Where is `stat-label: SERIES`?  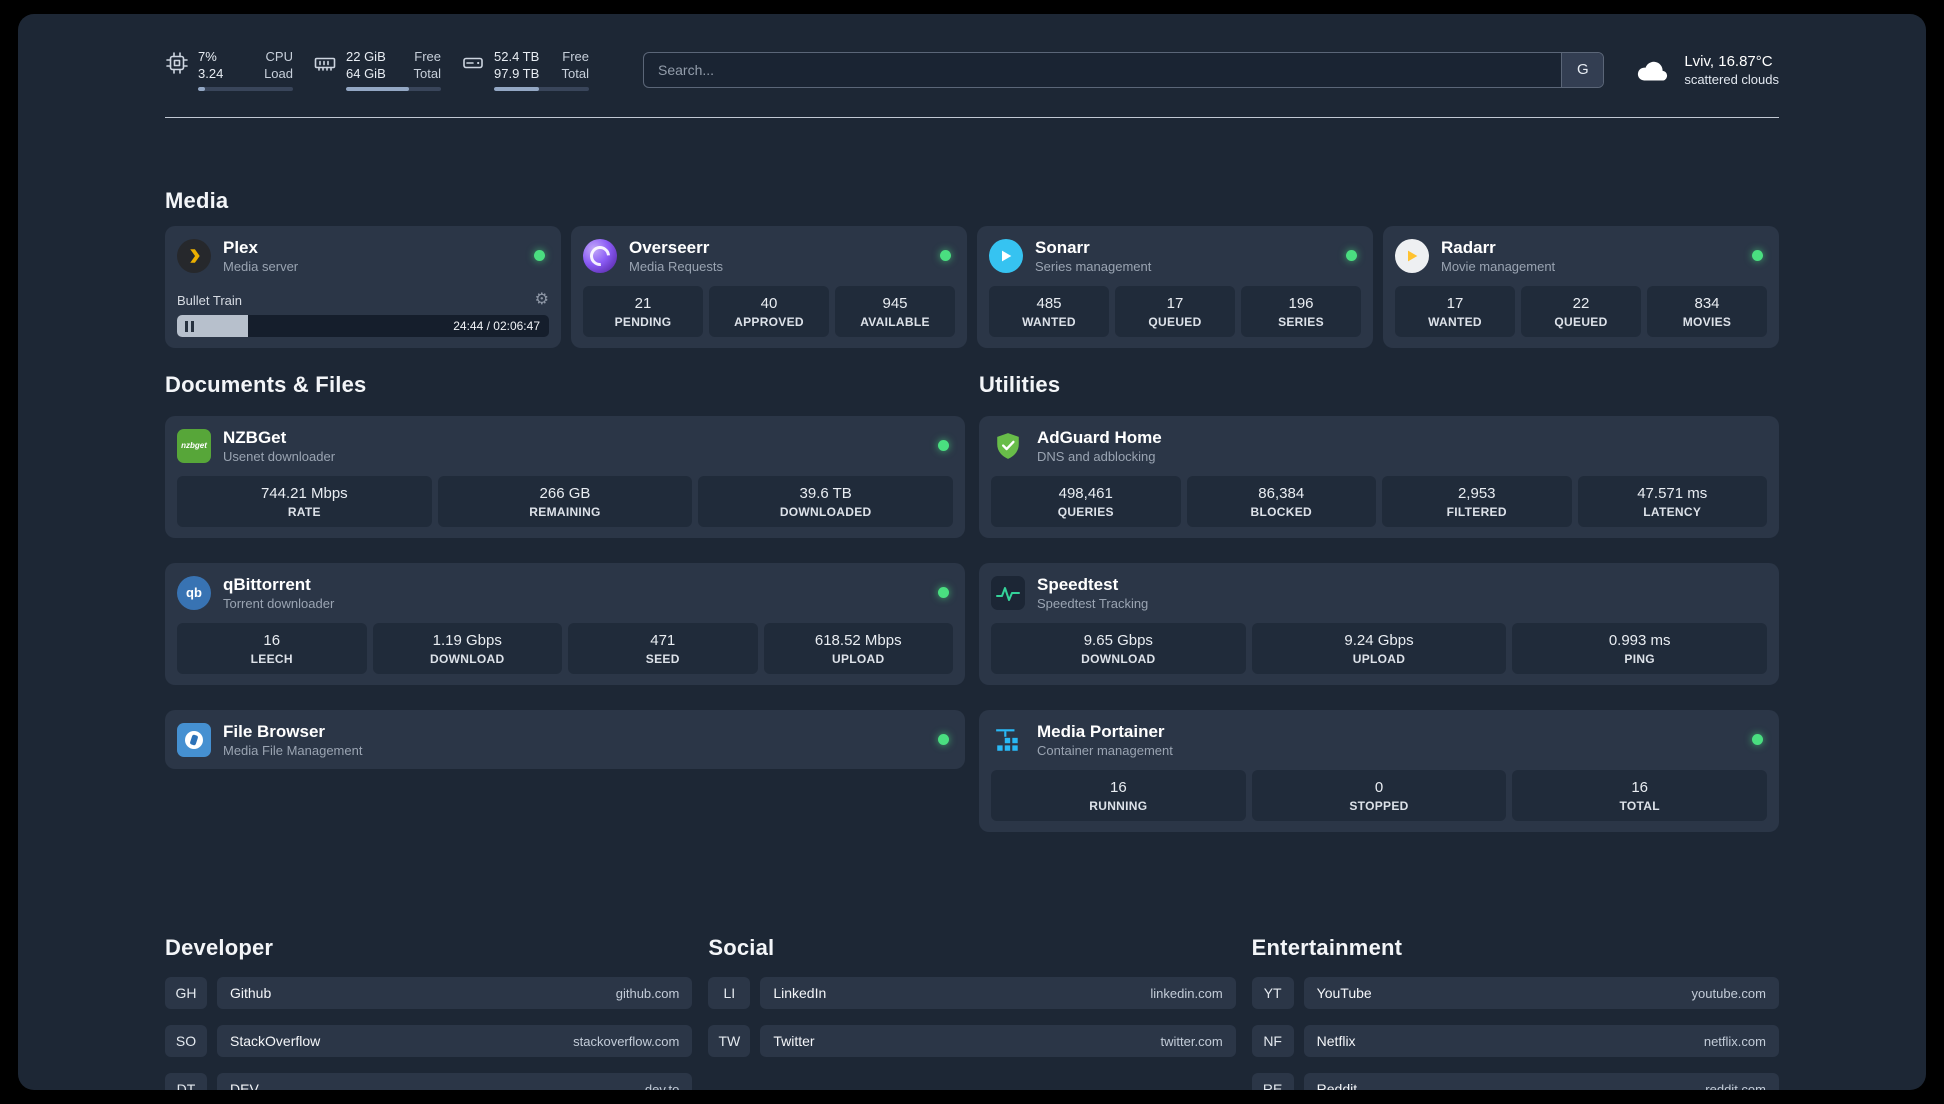 stat-label: SERIES is located at coordinates (1301, 322).